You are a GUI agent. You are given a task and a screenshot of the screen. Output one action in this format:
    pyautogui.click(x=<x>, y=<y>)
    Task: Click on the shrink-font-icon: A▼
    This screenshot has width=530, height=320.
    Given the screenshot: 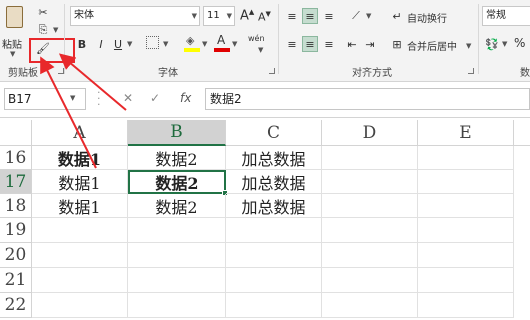 What is the action you would take?
    pyautogui.click(x=264, y=17)
    